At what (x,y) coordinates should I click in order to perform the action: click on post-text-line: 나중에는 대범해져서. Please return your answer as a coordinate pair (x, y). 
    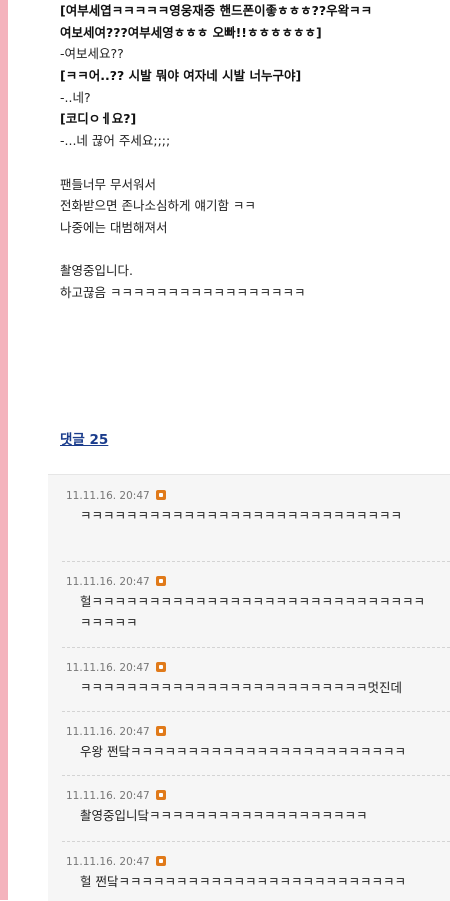
    Looking at the image, I should click on (114, 227).